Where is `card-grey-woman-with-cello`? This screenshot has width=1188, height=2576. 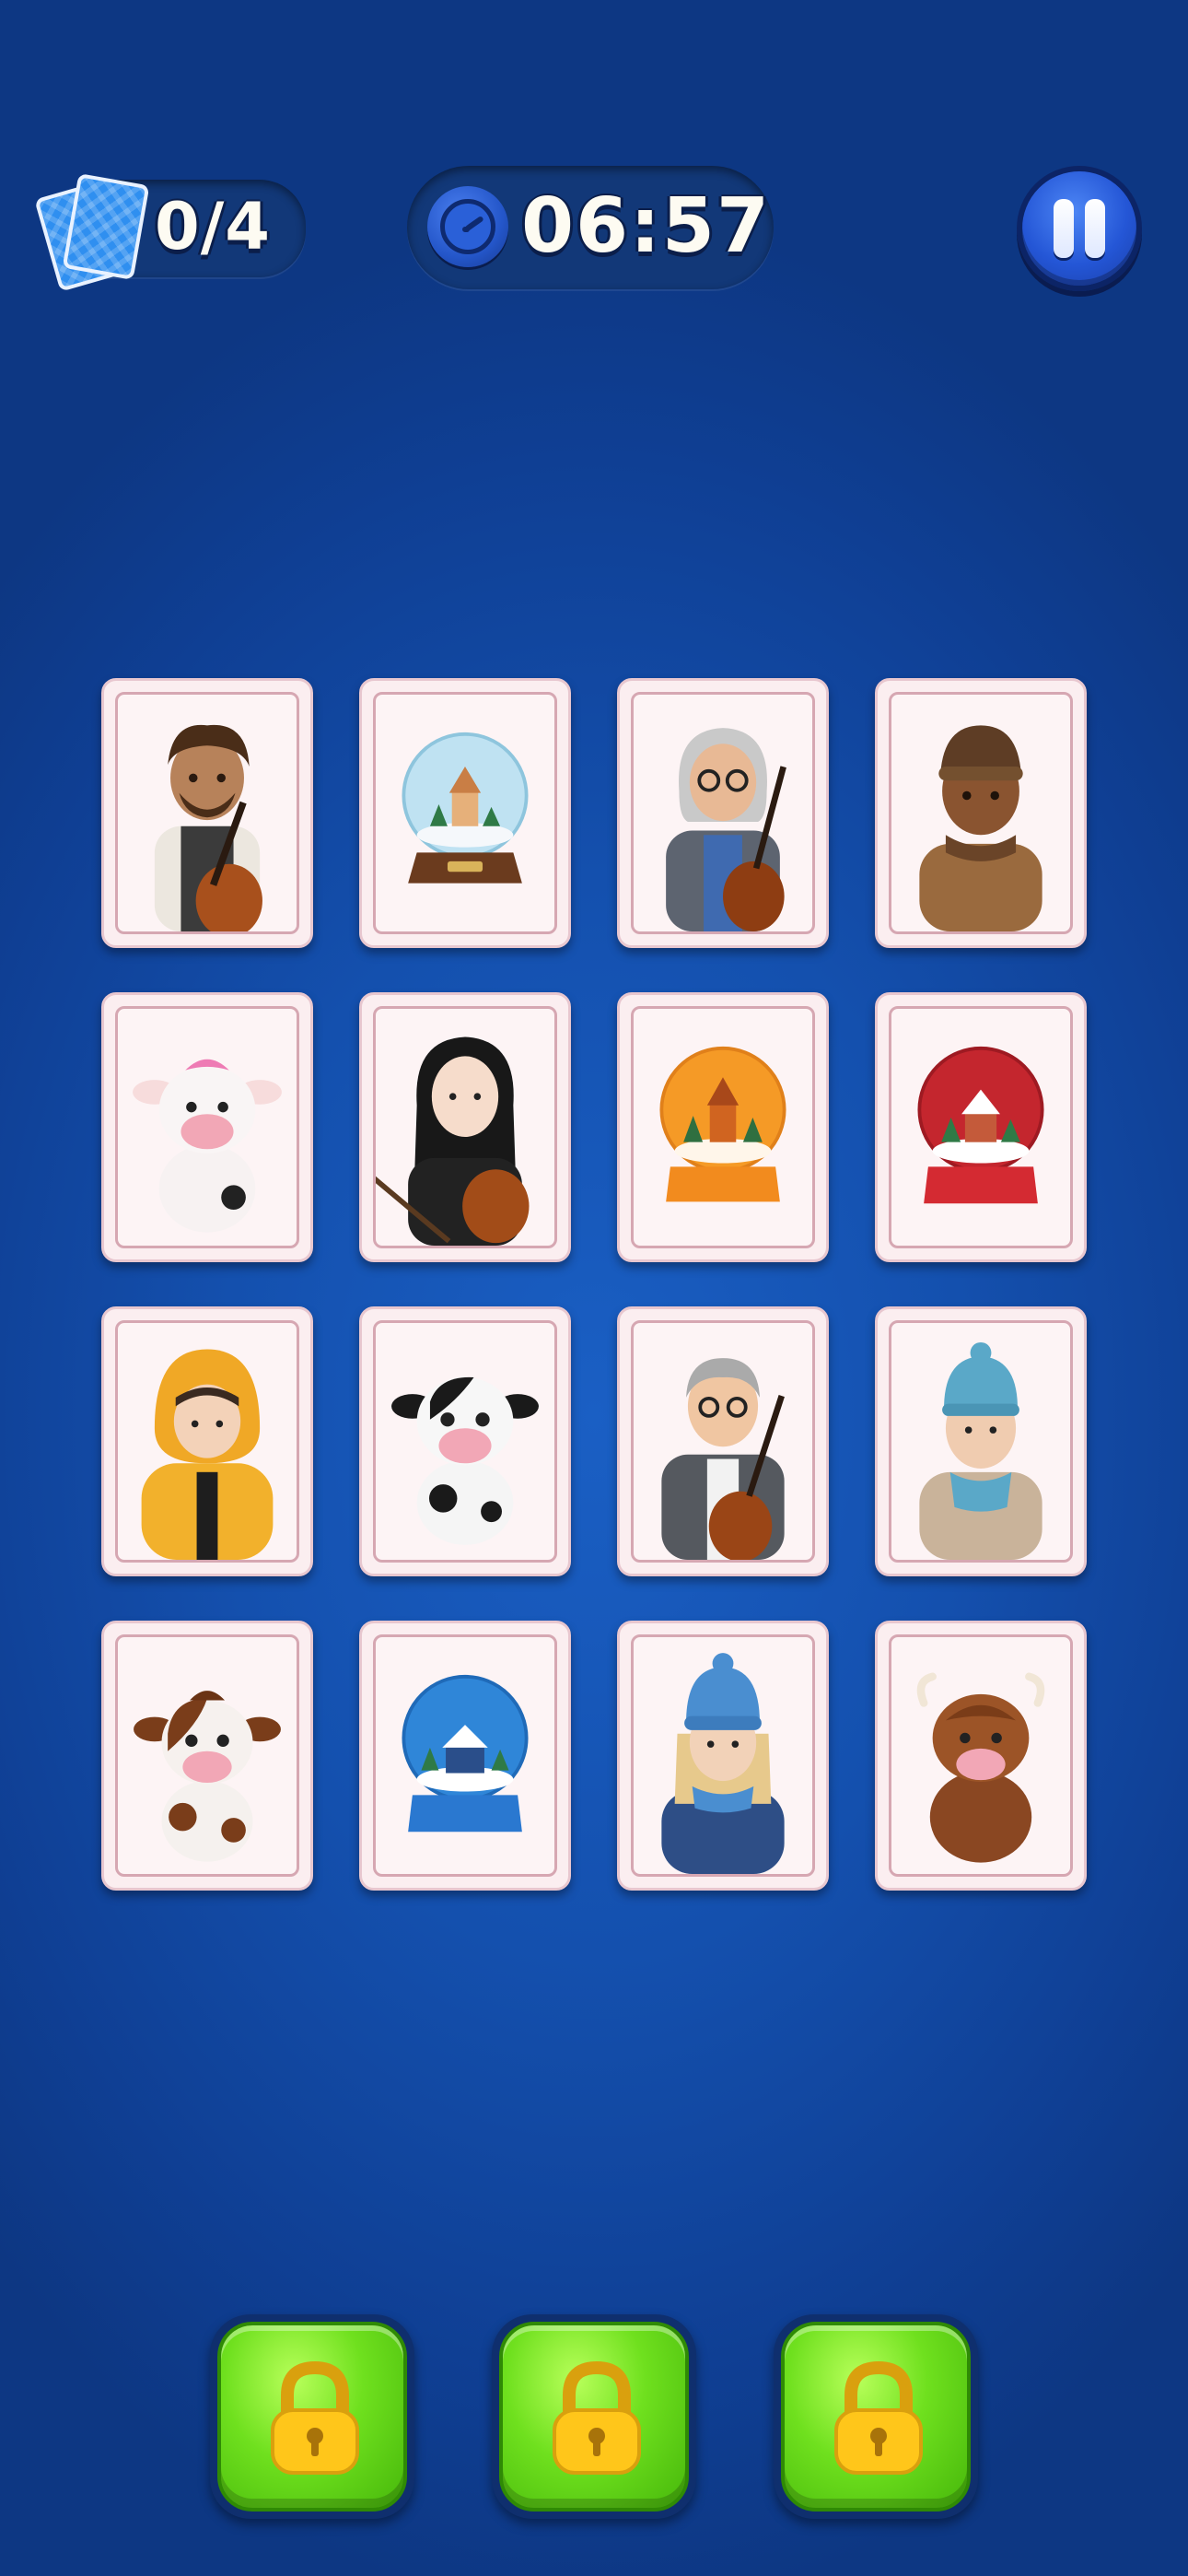 card-grey-woman-with-cello is located at coordinates (723, 813).